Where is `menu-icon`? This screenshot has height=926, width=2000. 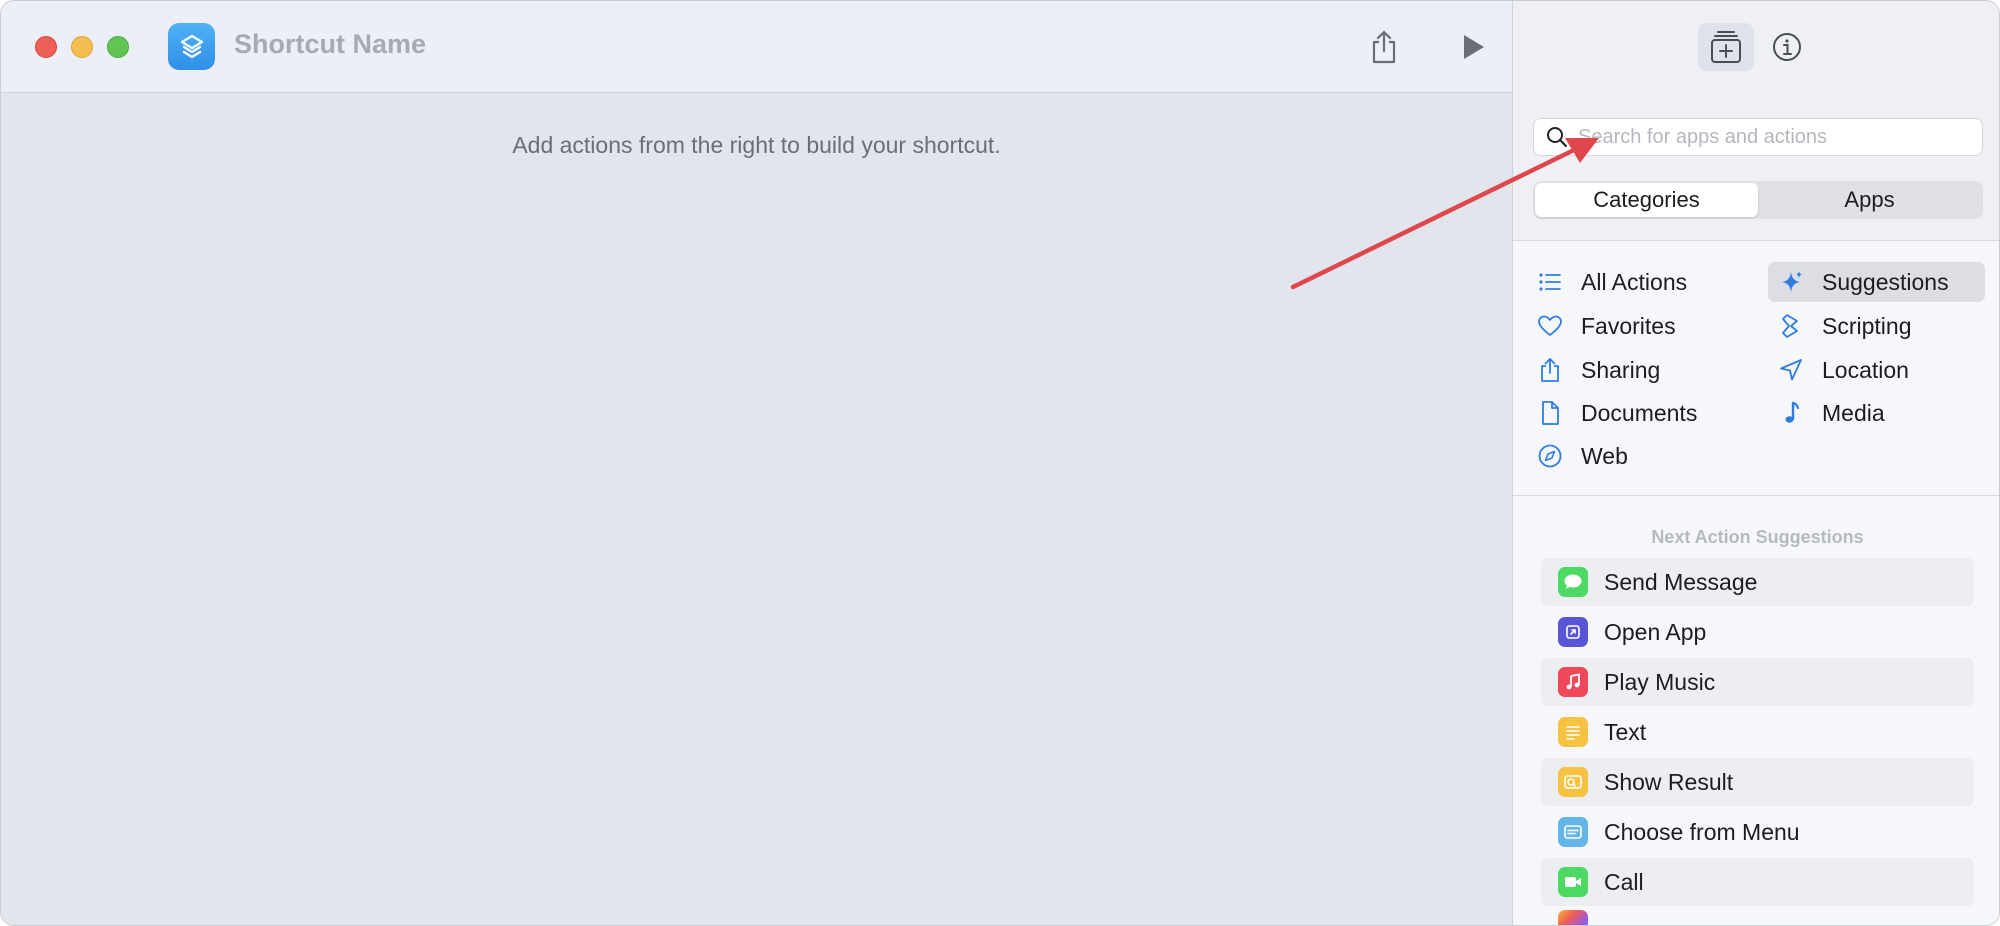
menu-icon is located at coordinates (1573, 832).